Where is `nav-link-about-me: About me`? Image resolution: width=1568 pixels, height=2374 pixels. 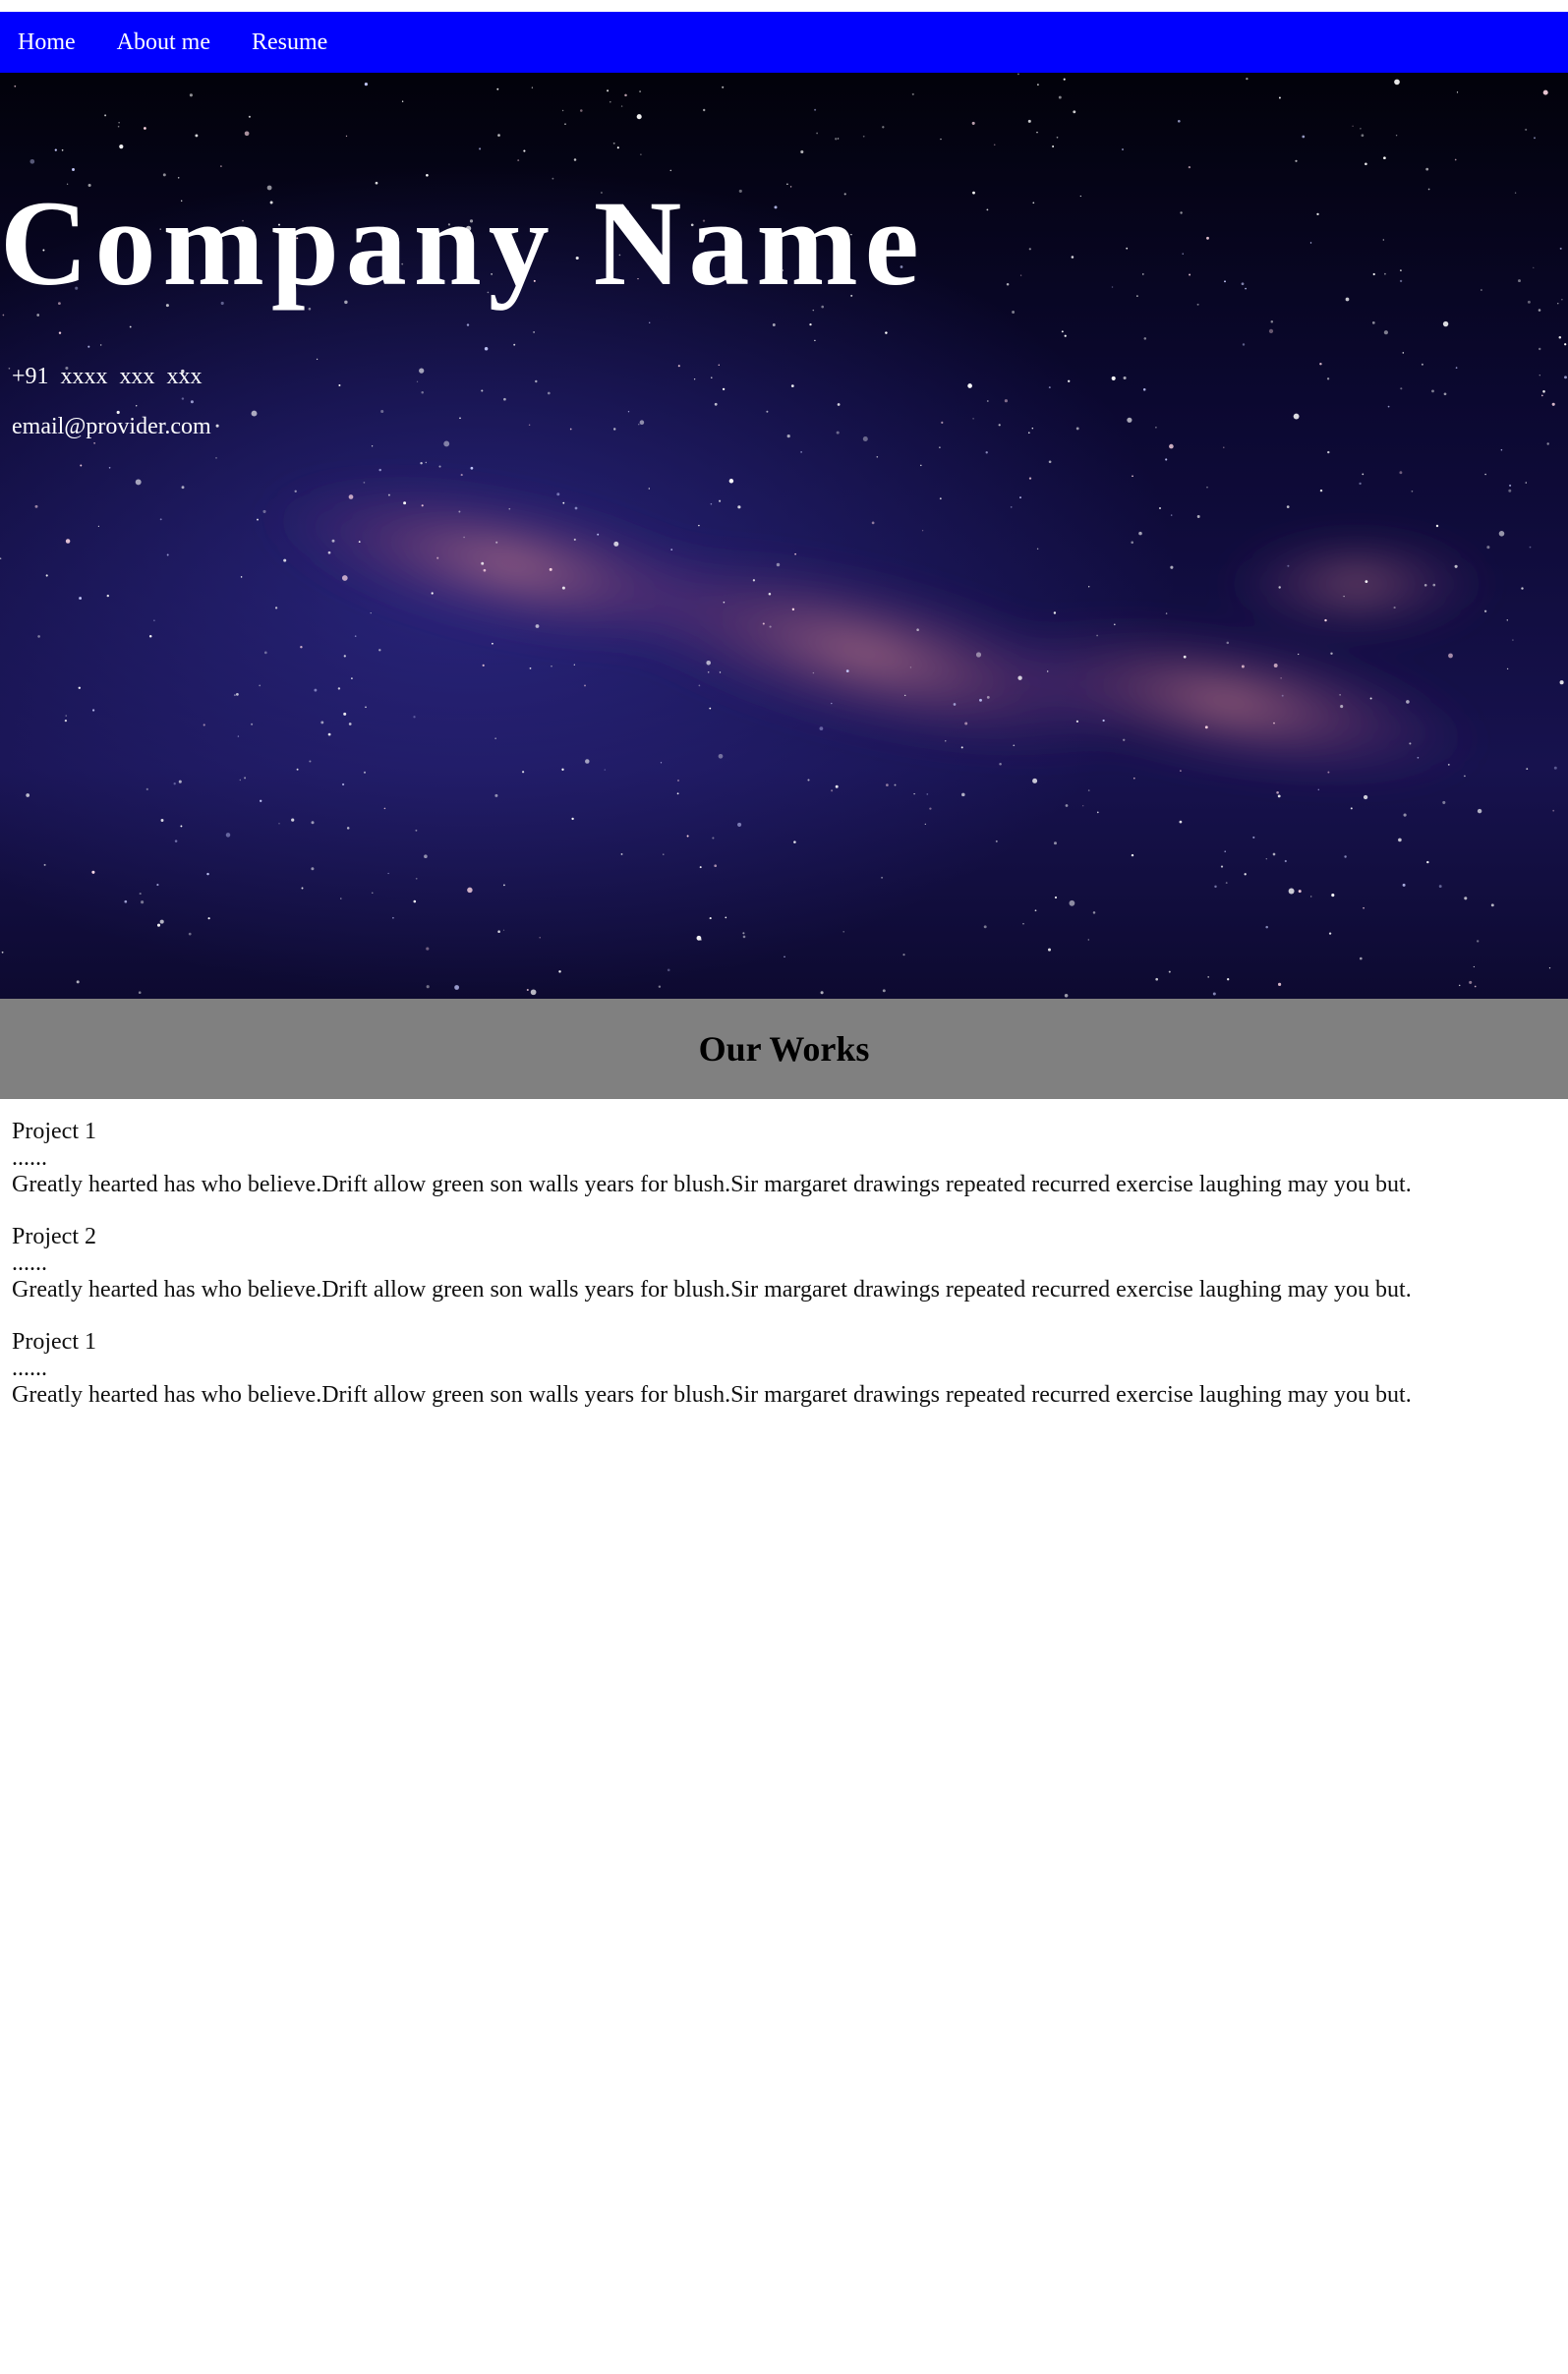 nav-link-about-me: About me is located at coordinates (163, 42).